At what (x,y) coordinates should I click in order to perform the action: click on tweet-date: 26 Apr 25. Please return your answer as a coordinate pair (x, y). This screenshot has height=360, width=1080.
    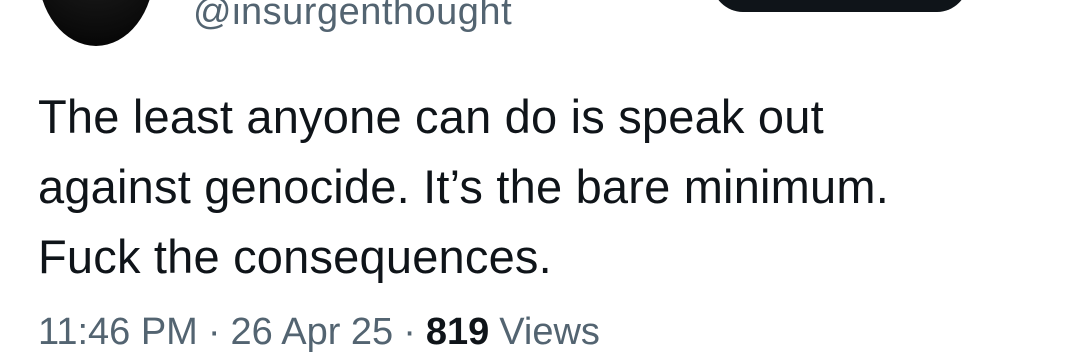
    Looking at the image, I should click on (312, 332).